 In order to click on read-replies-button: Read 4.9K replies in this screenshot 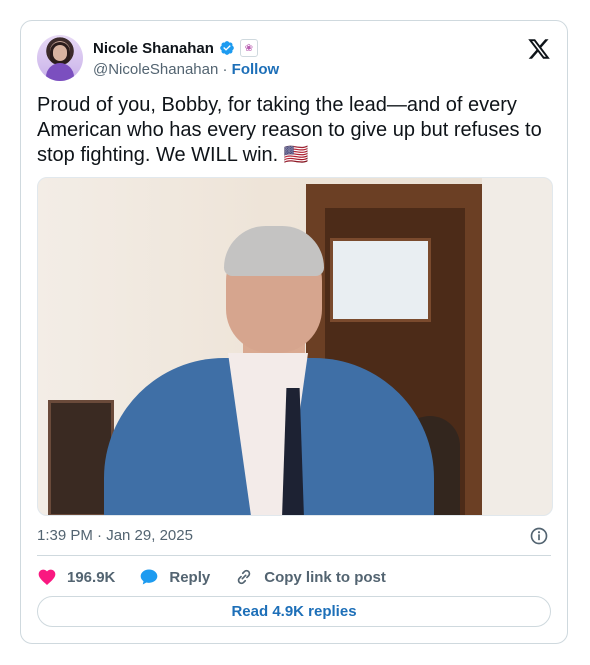, I will do `click(294, 611)`.